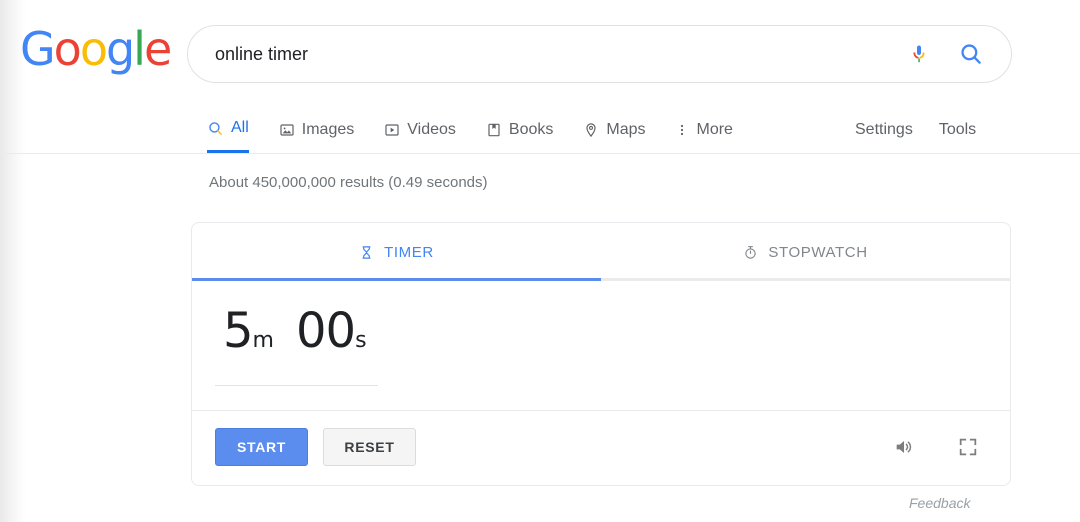 This screenshot has width=1080, height=522. What do you see at coordinates (555, 54) in the screenshot?
I see `search-input` at bounding box center [555, 54].